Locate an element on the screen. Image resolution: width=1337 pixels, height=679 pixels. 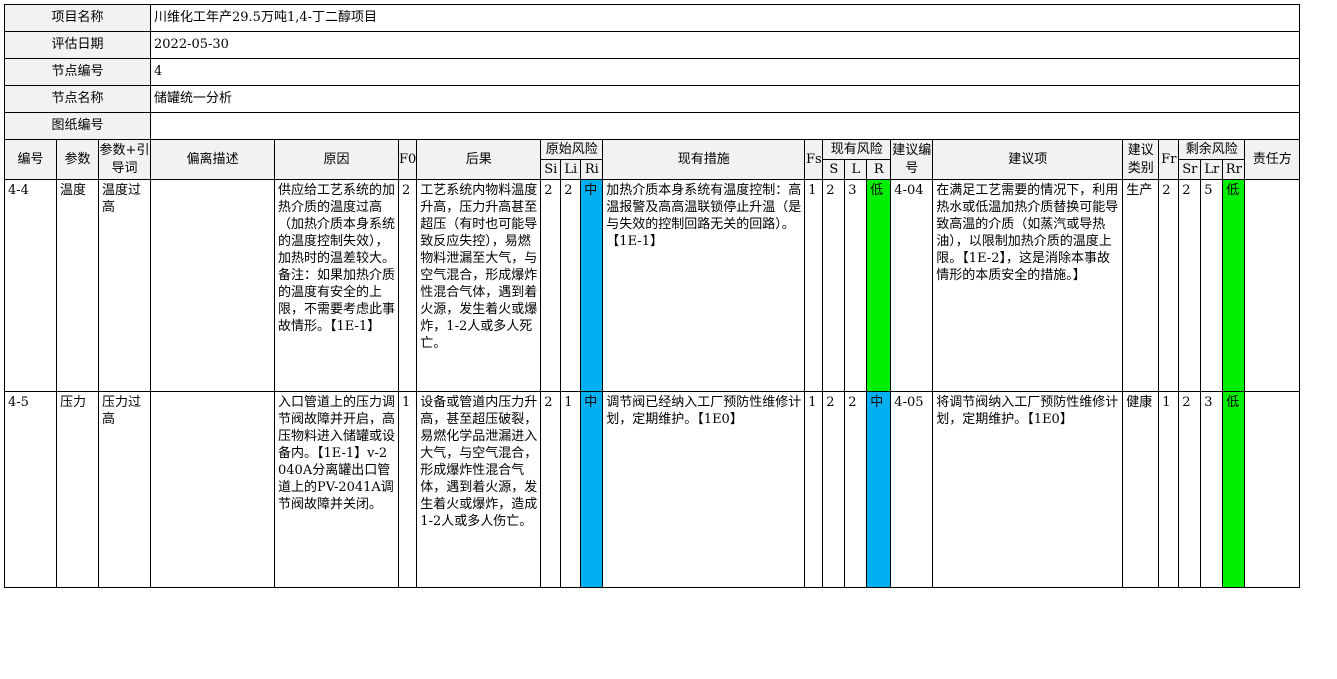
info-row-node: 节点编号 4 is located at coordinates (652, 72).